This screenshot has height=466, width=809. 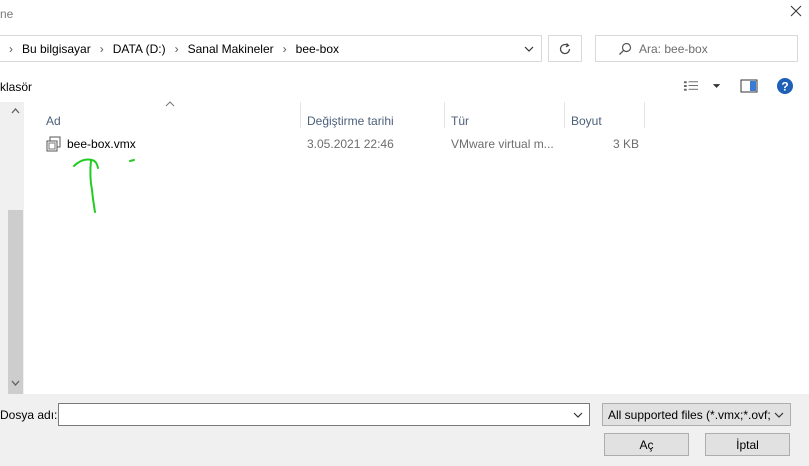 What do you see at coordinates (350, 121) in the screenshot?
I see `column-header-modified: Değiştirme tarihi` at bounding box center [350, 121].